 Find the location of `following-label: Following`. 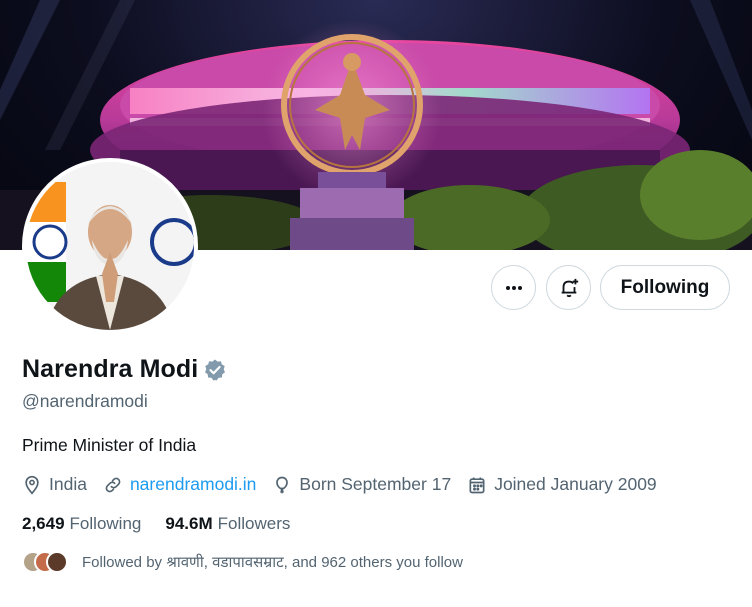

following-label: Following is located at coordinates (105, 523).